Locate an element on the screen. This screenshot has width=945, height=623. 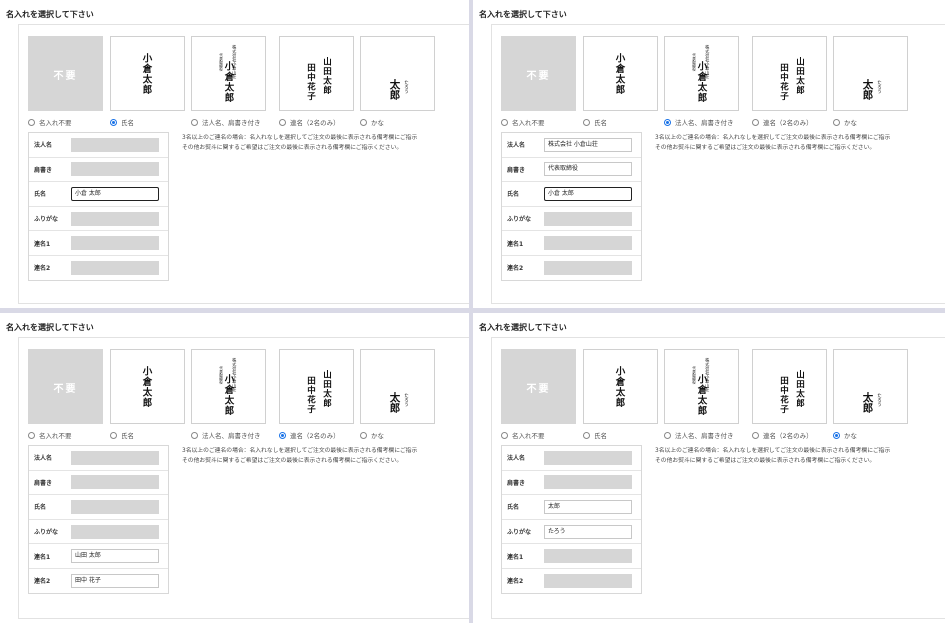
form-input: たろう is located at coordinates (588, 531).